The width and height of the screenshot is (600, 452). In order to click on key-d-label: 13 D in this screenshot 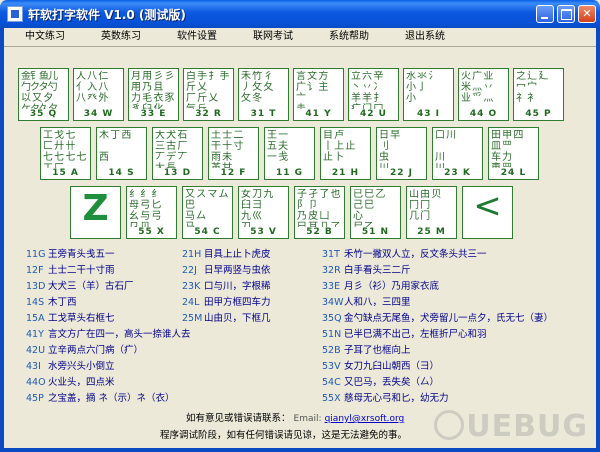, I will do `click(177, 173)`.